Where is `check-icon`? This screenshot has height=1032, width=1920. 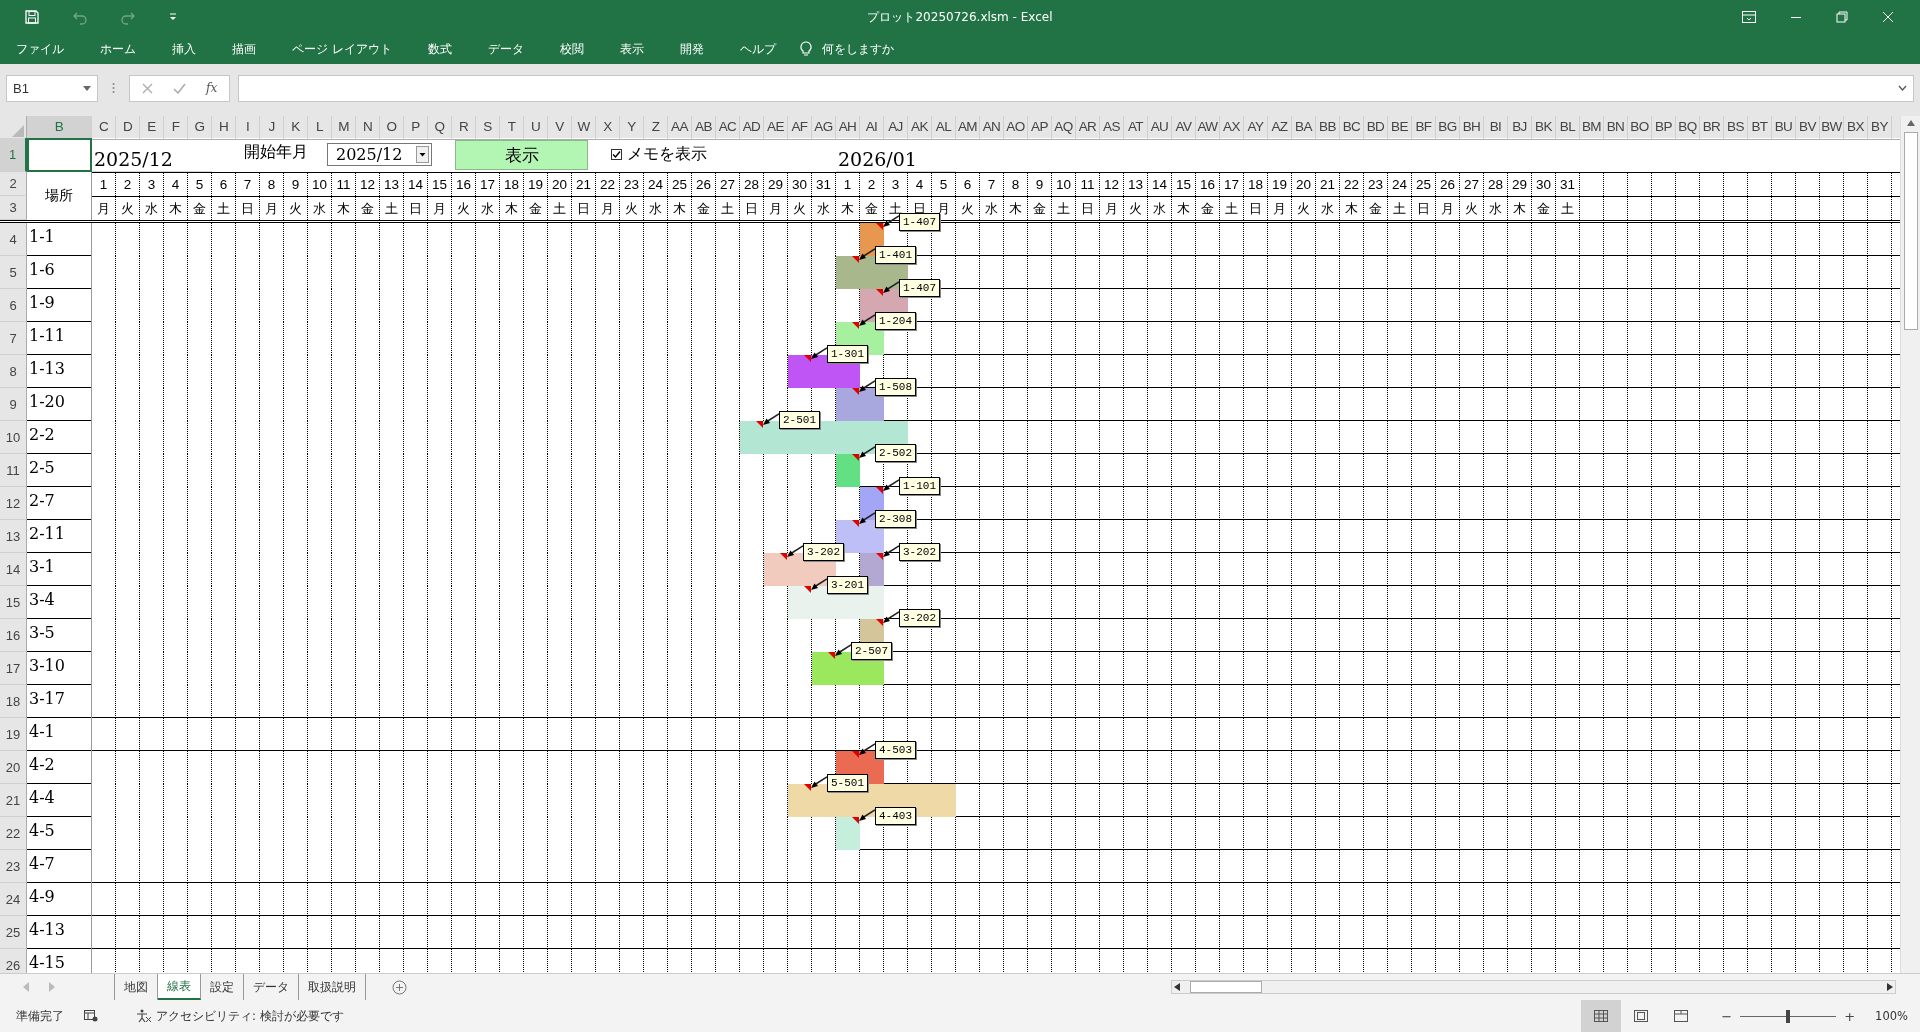 check-icon is located at coordinates (179, 88).